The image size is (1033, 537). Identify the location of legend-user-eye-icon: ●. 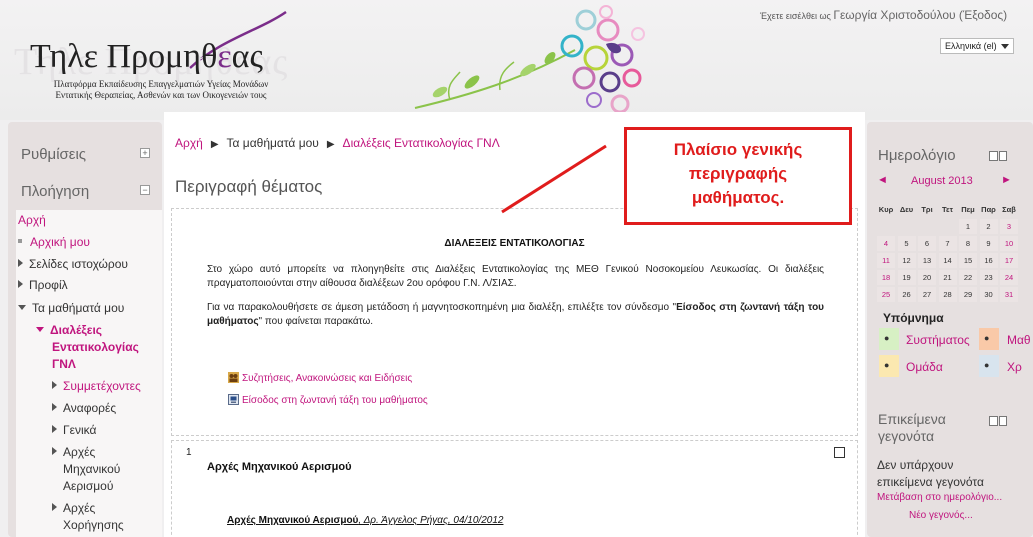
(989, 366).